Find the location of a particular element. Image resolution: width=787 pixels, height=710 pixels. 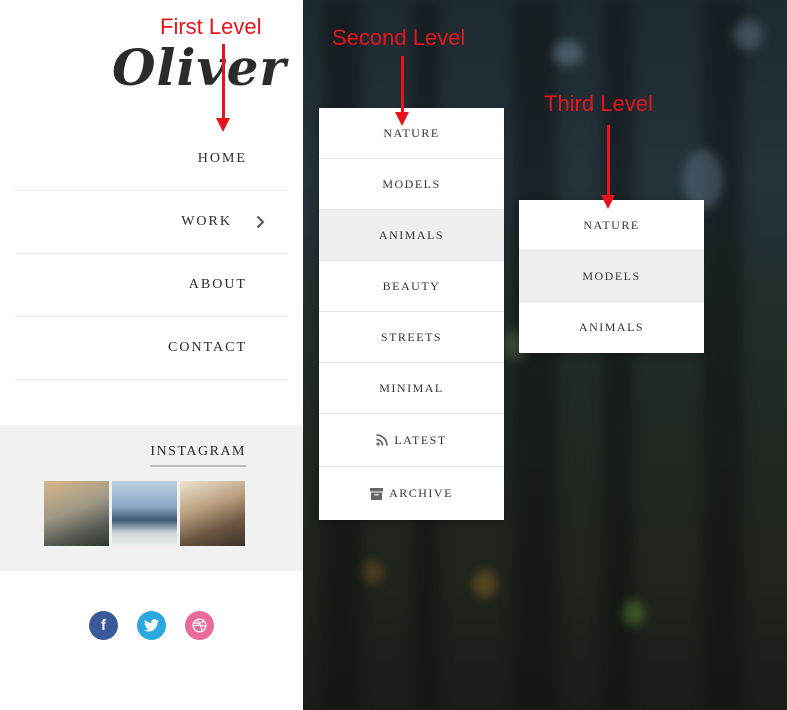

submenu-item-label: MINIMAL is located at coordinates (411, 387).